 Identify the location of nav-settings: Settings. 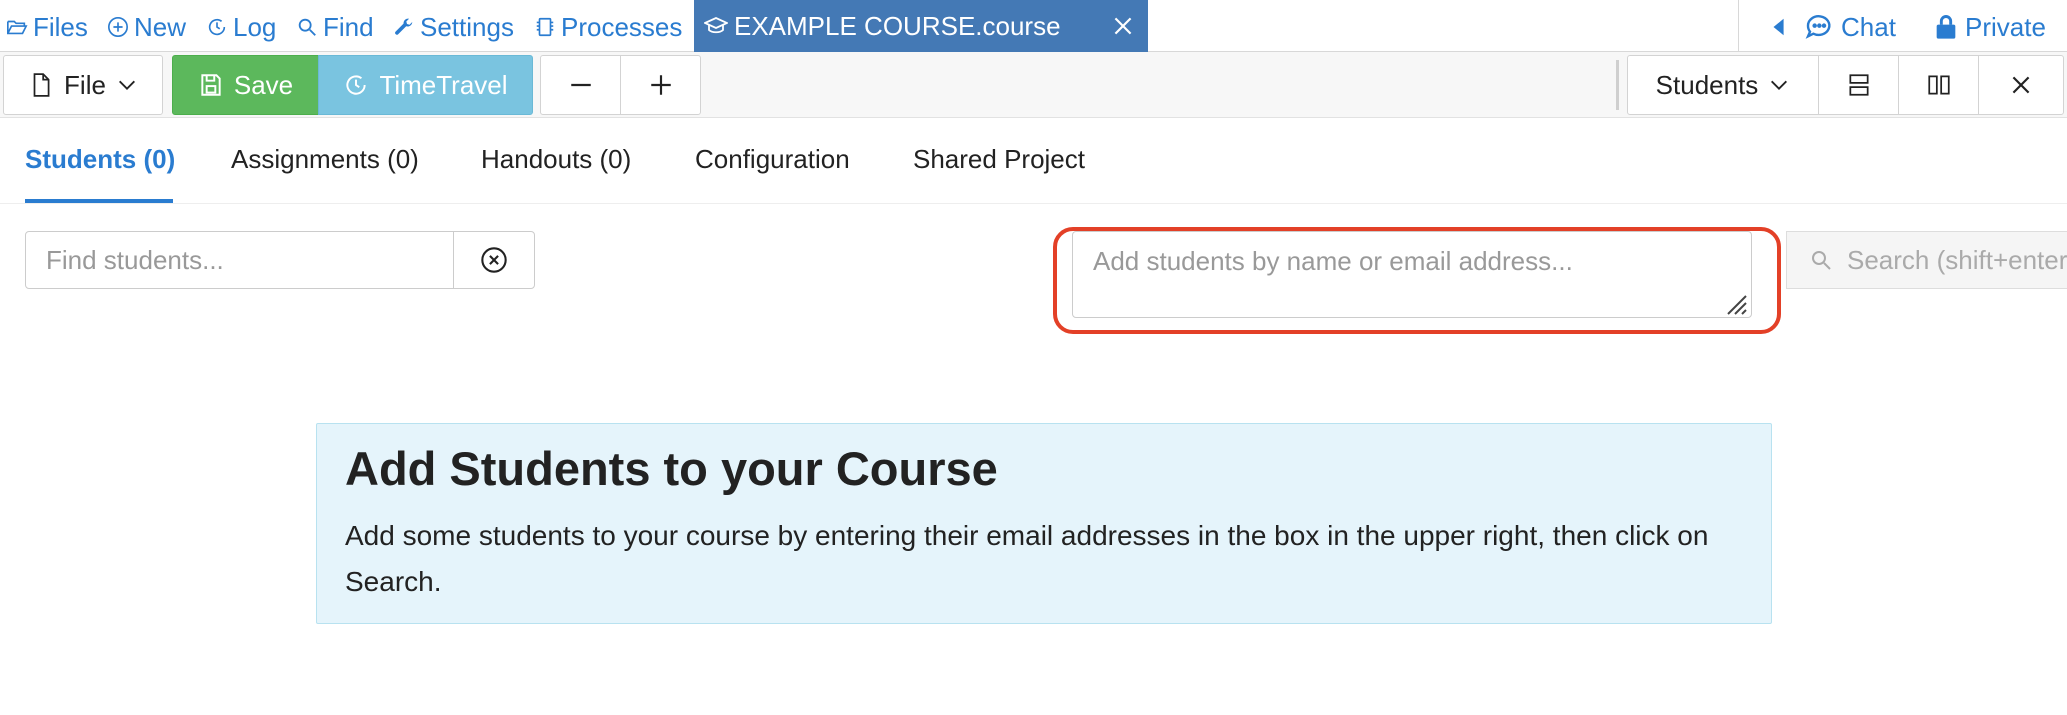
(453, 27).